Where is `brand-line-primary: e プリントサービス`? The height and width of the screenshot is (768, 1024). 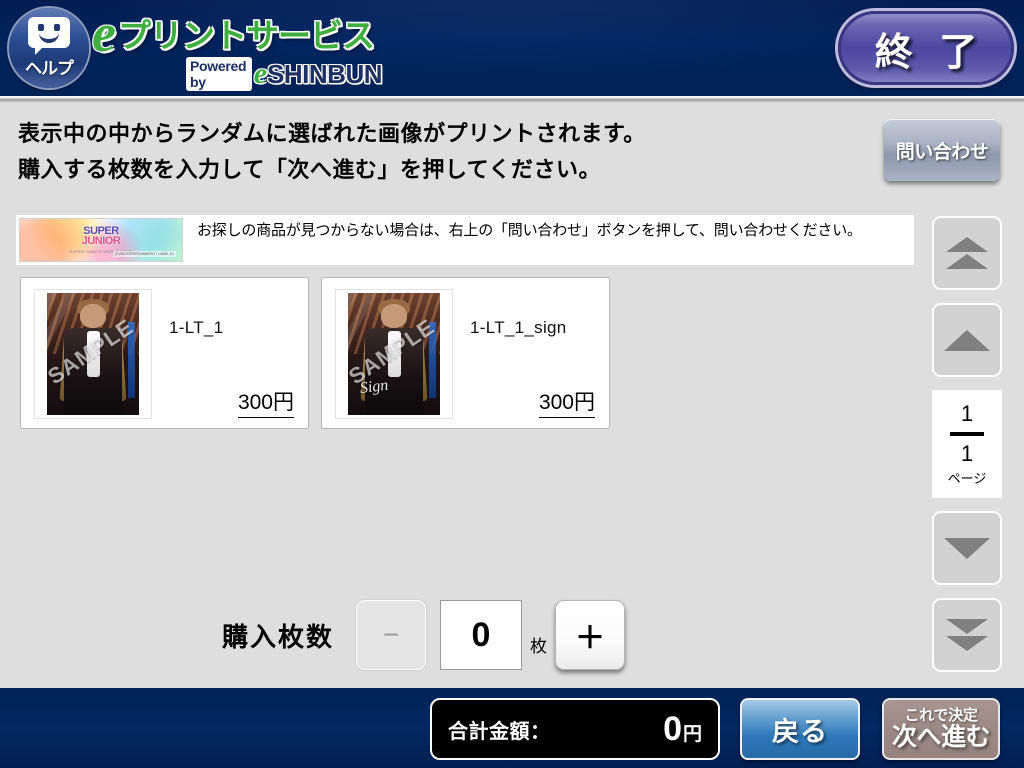
brand-line-primary: e プリントサービス is located at coordinates (233, 33).